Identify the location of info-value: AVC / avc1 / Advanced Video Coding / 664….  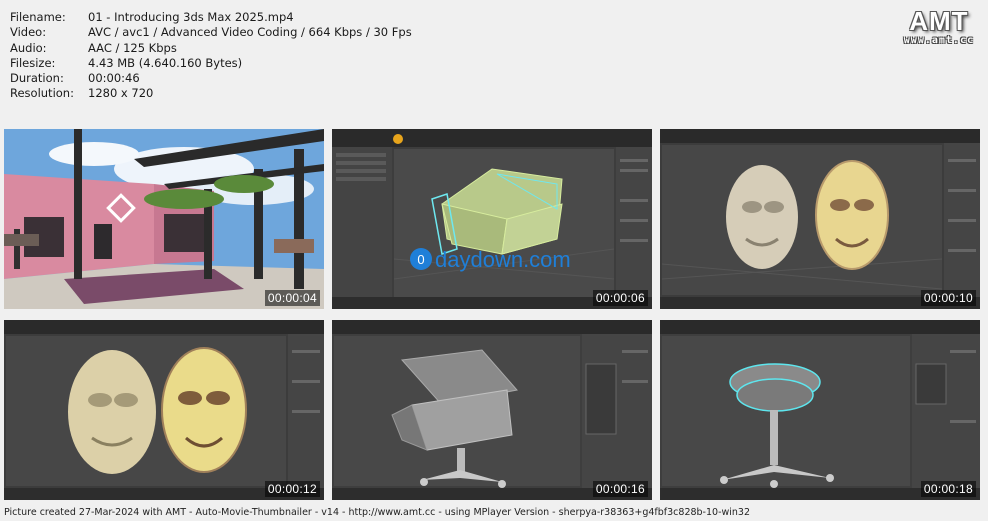
(250, 32).